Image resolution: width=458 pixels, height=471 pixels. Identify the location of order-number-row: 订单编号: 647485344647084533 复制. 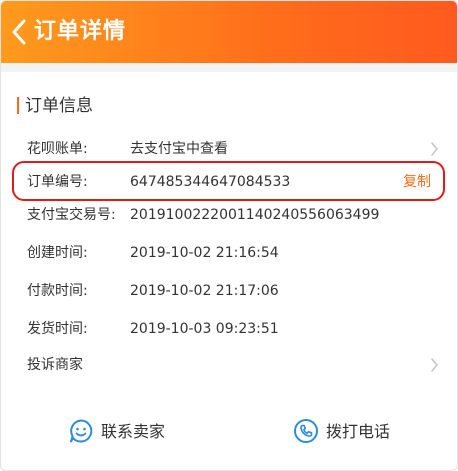
(229, 182).